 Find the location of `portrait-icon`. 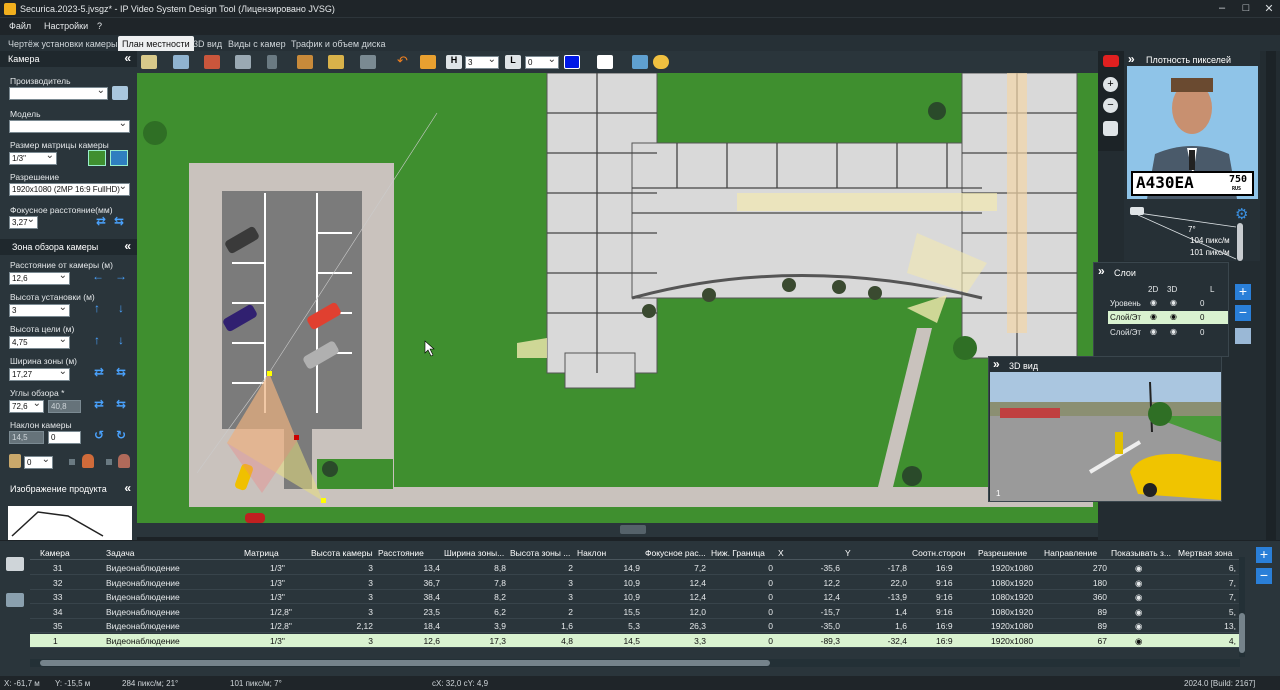

portrait-icon is located at coordinates (119, 158).